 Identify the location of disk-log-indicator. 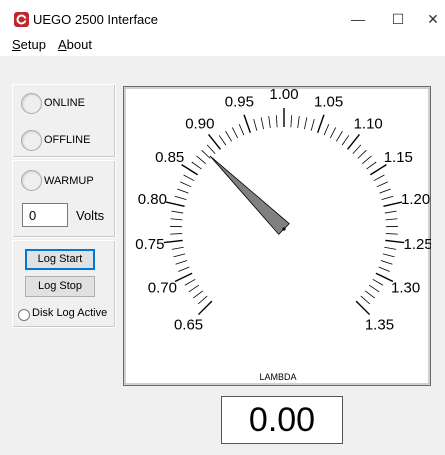
(24, 315).